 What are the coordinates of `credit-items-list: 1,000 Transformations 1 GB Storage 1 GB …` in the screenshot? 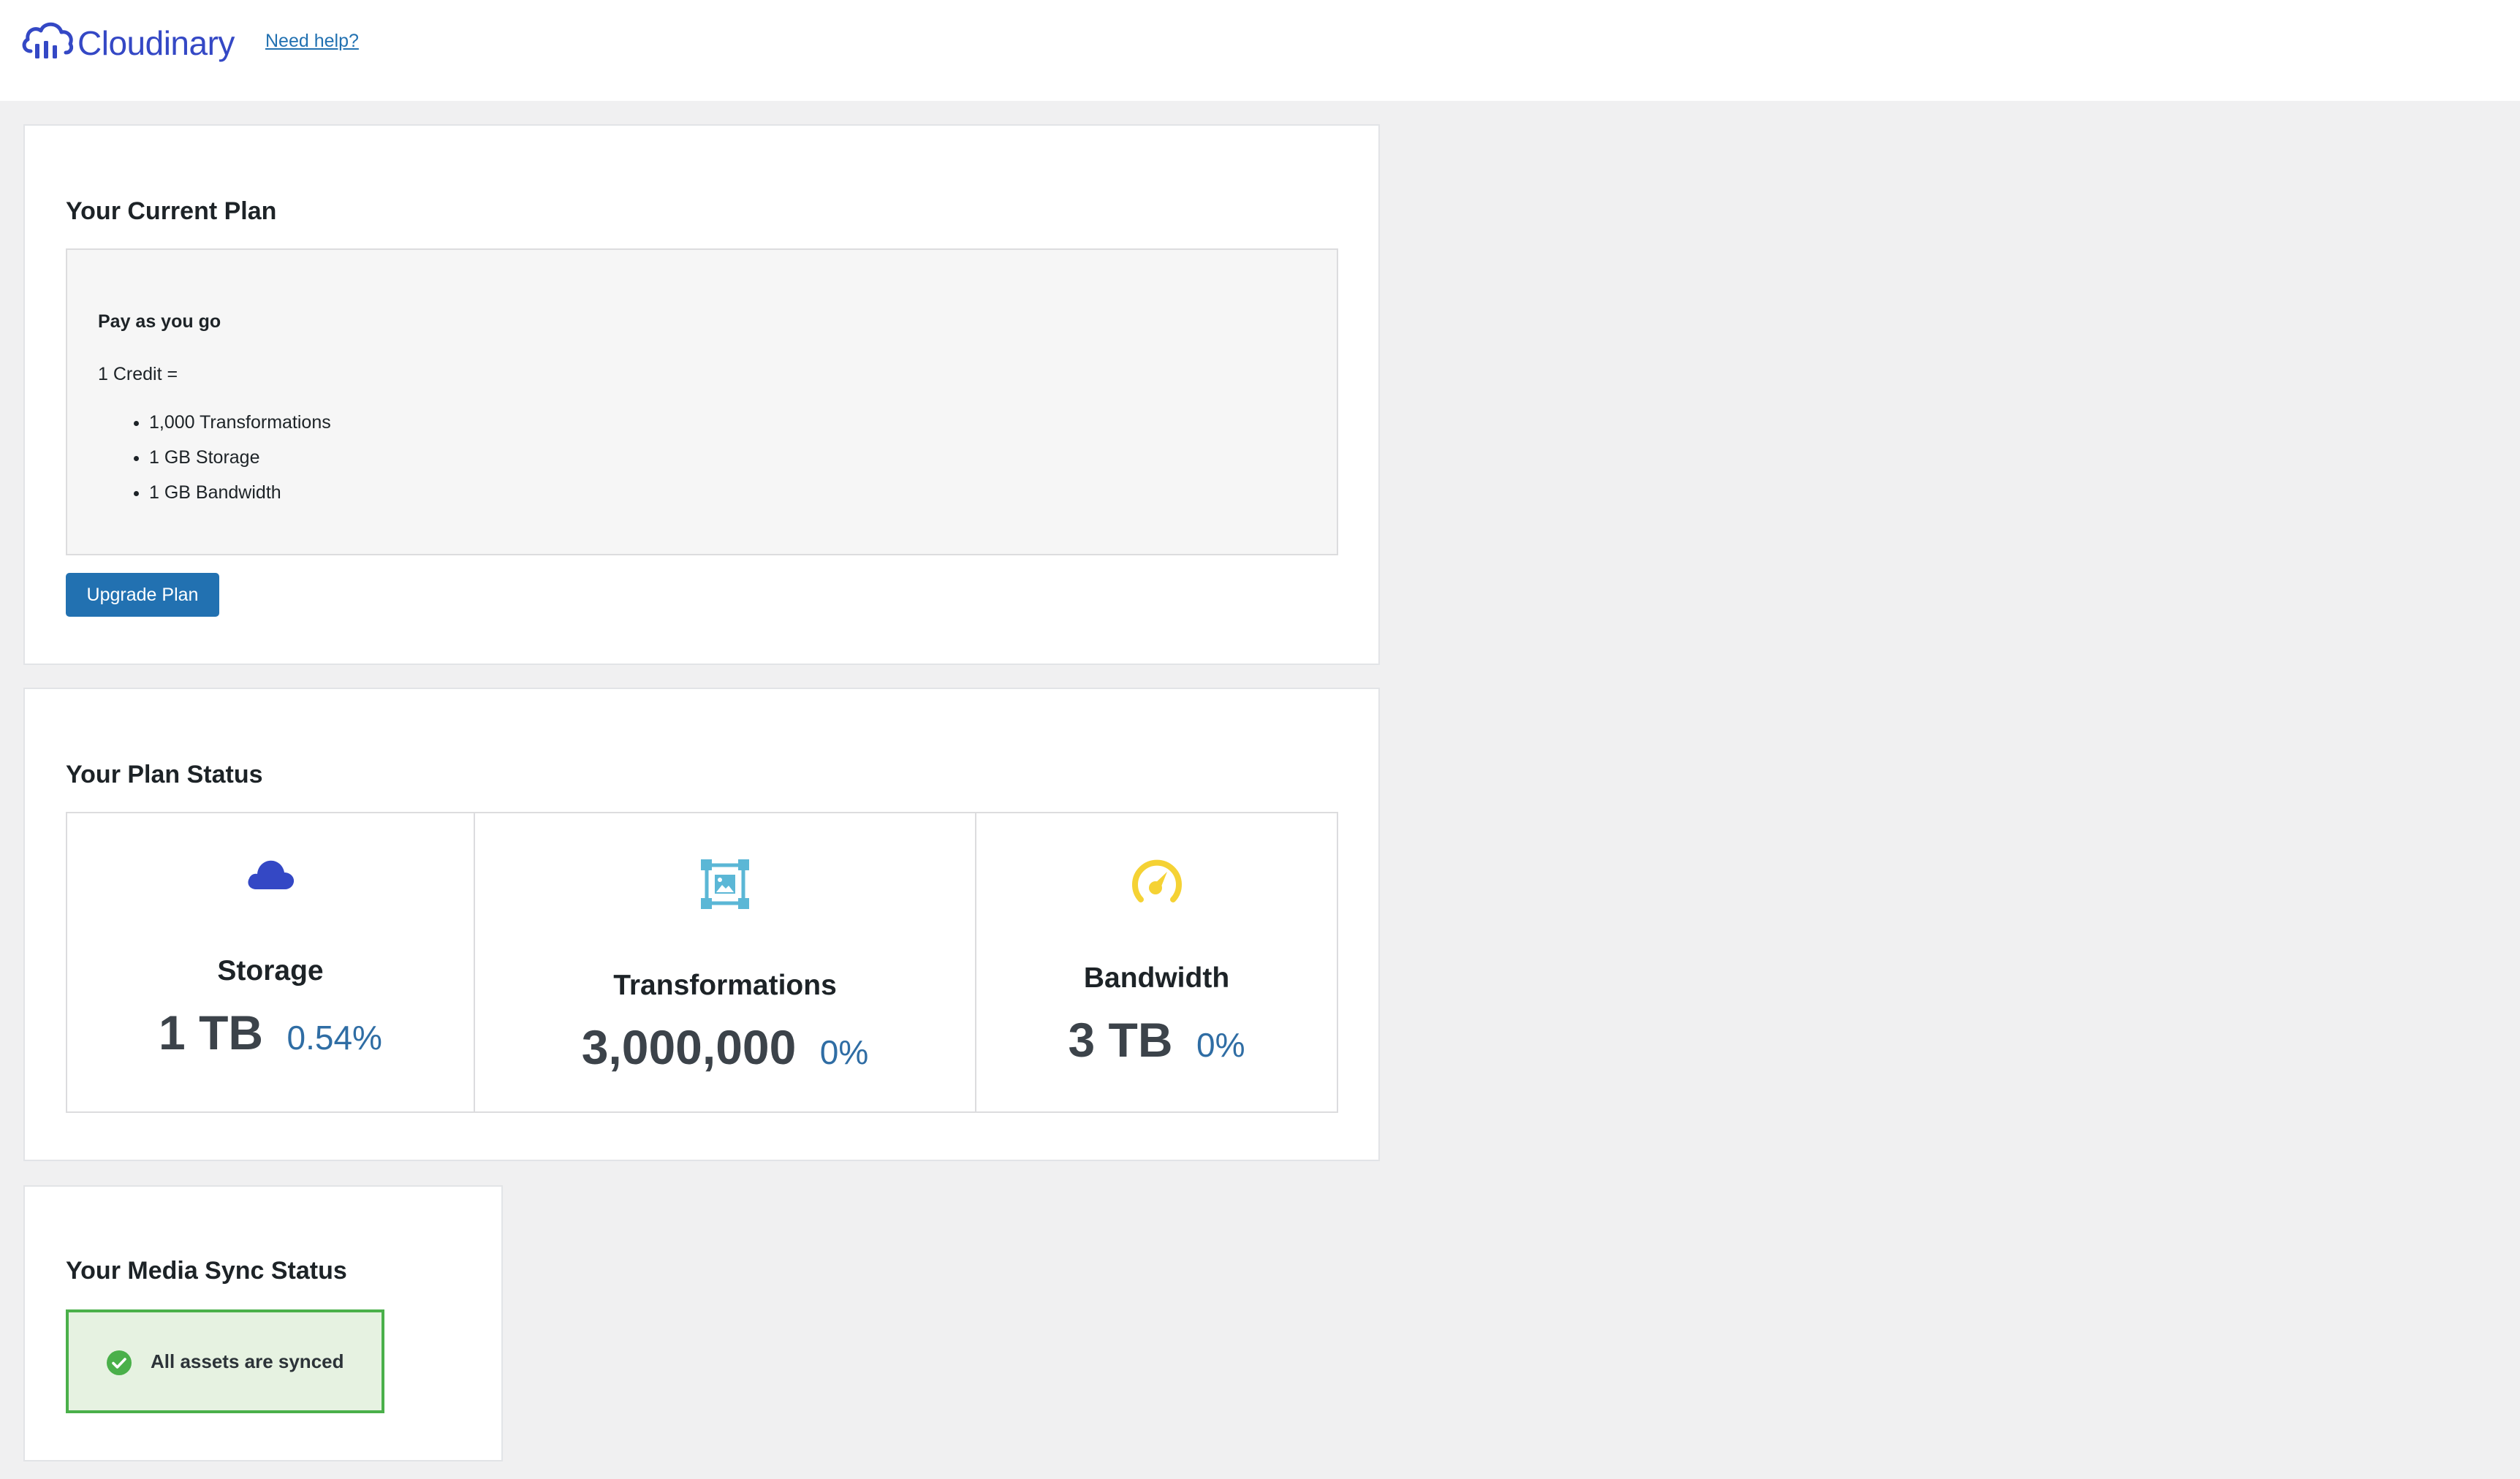 It's located at (227, 457).